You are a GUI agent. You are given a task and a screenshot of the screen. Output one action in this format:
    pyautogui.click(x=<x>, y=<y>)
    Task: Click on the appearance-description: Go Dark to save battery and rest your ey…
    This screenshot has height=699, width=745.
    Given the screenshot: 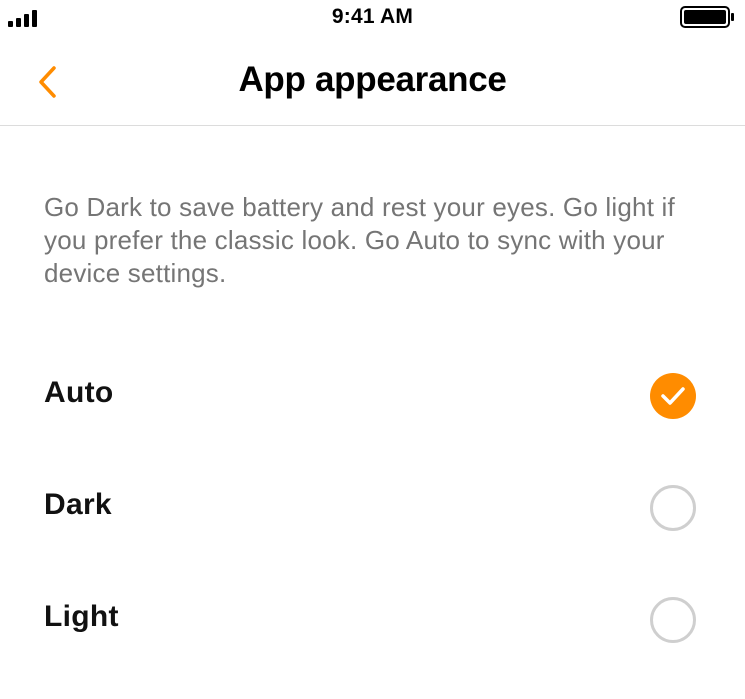 What is the action you would take?
    pyautogui.click(x=359, y=240)
    